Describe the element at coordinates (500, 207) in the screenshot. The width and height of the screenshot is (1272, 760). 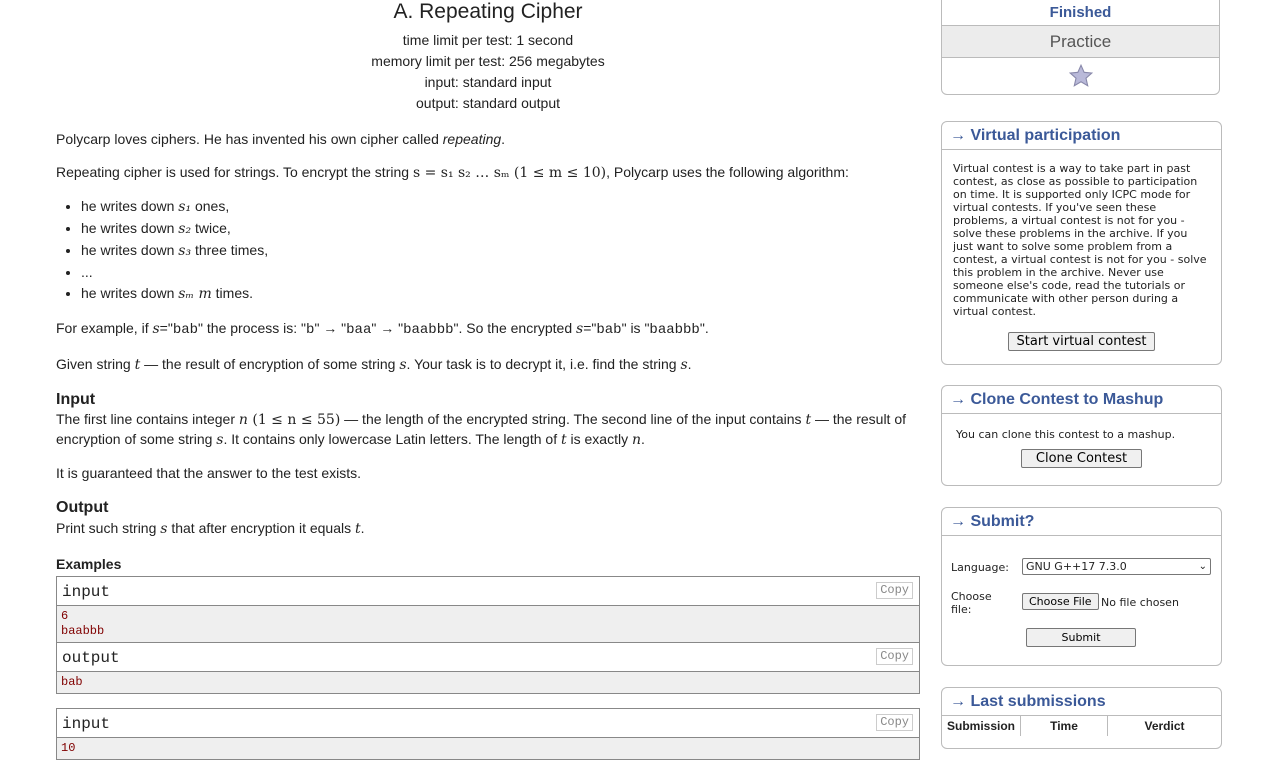
I see `list-item: he writes down s₁ ones,` at that location.